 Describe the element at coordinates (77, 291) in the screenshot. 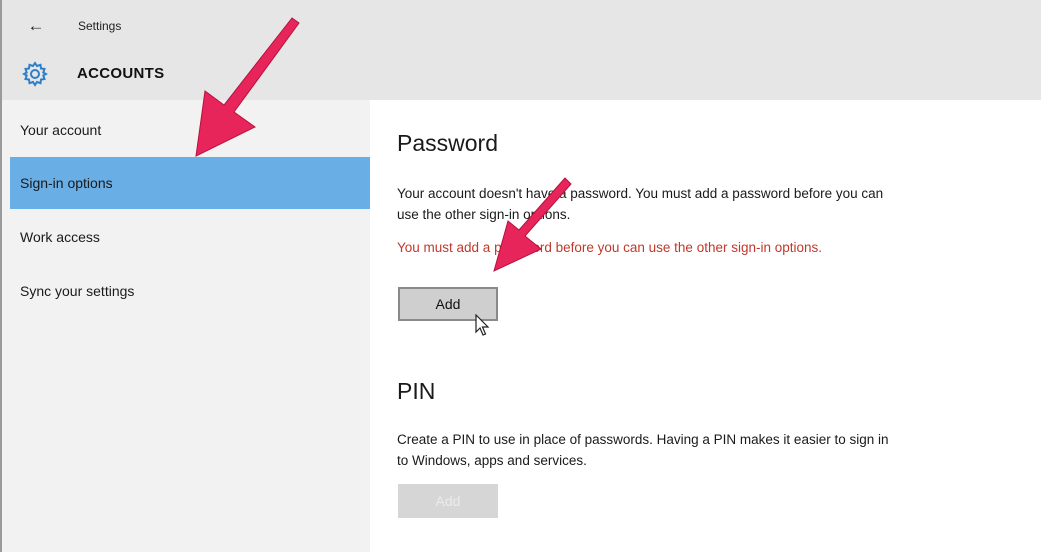

I see `sidebar-item-label: Sync your settings` at that location.